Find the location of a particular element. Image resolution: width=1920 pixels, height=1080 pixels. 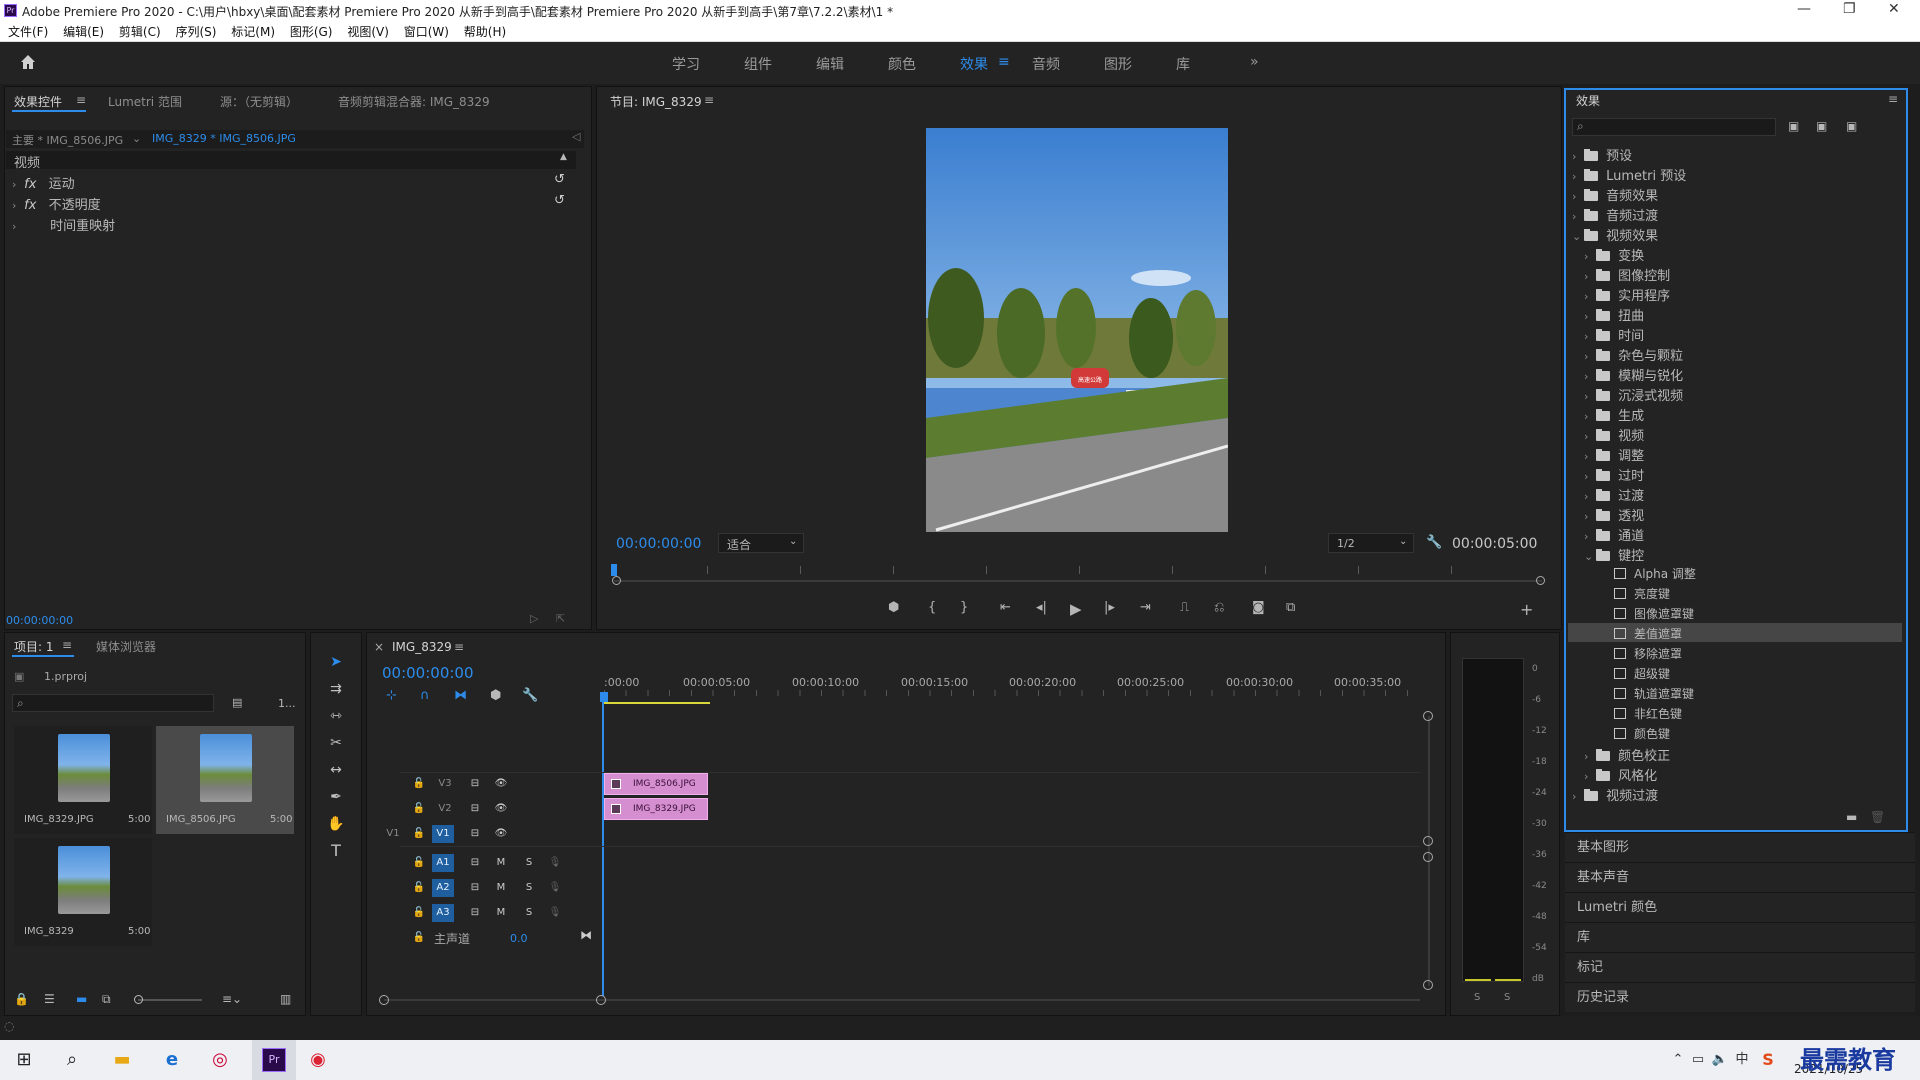

track-label-a1: A1 is located at coordinates (443, 863).